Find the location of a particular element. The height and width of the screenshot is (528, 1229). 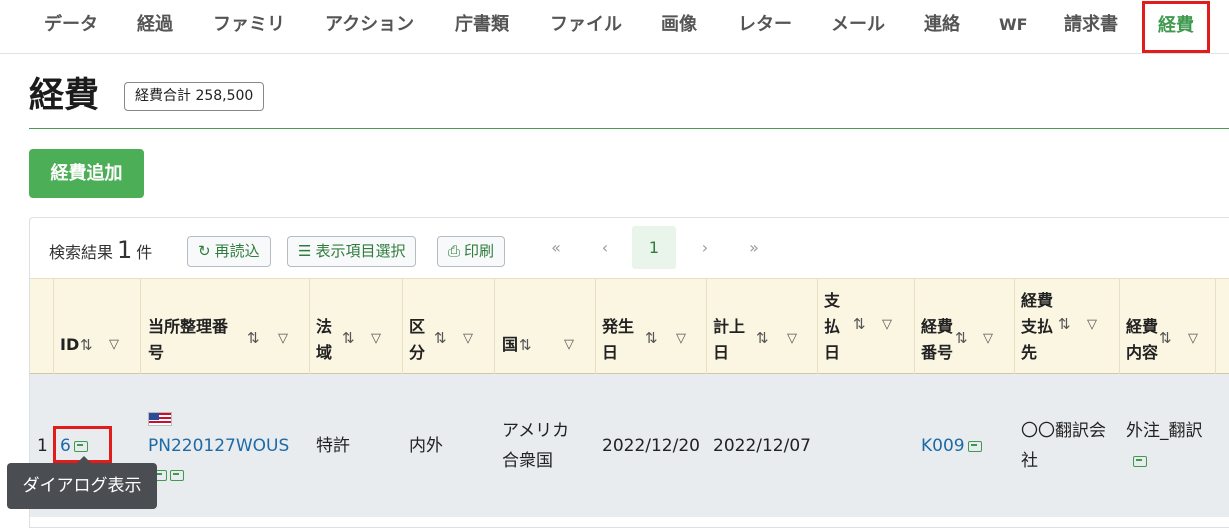

header-issue-date-line2: 日 is located at coordinates (610, 352).